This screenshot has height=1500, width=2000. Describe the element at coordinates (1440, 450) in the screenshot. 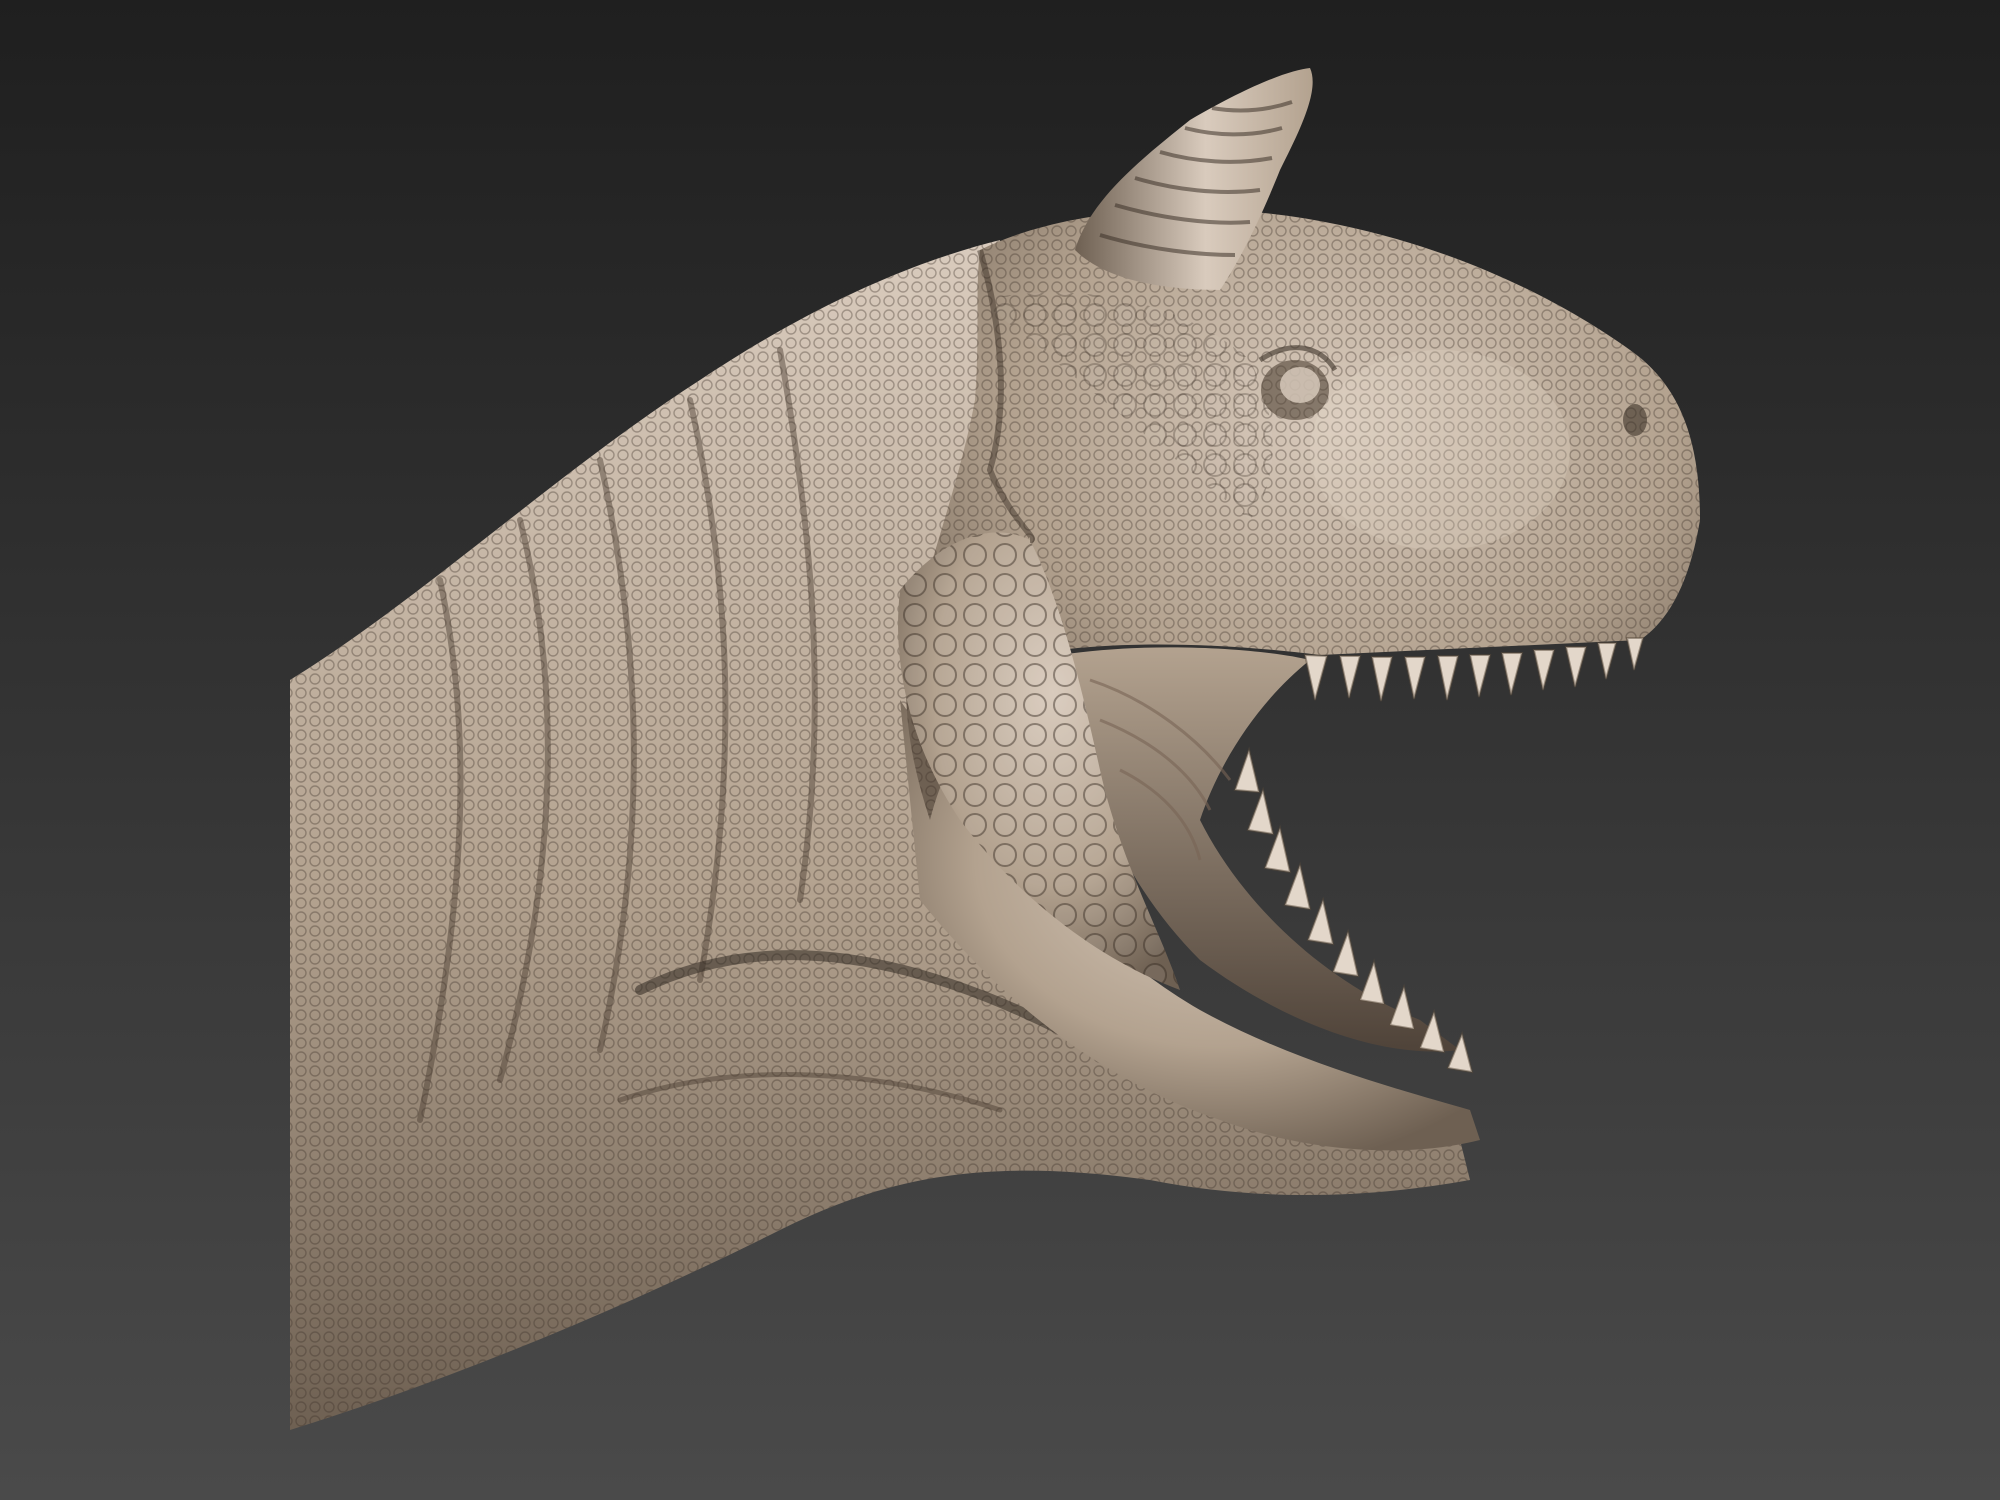

I see `snout-patch` at that location.